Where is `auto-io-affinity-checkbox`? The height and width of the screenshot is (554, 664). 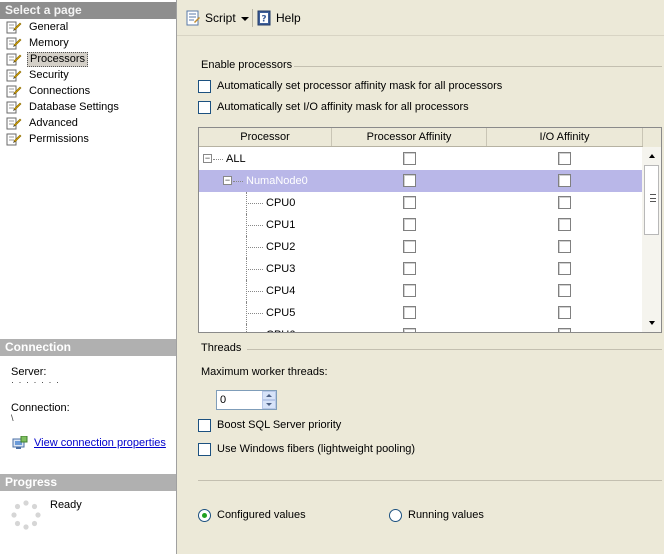
auto-io-affinity-checkbox is located at coordinates (204, 107).